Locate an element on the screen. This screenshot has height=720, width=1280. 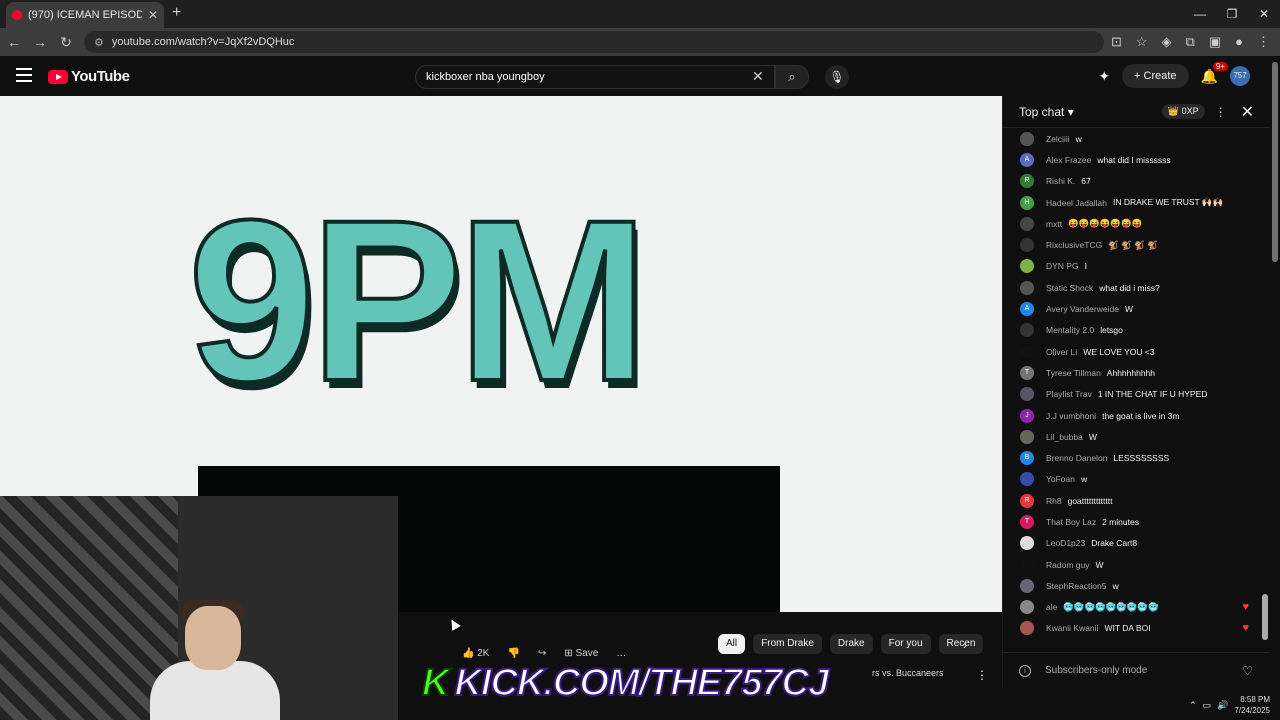
save-button: ⊞ Save is located at coordinates (581, 653).